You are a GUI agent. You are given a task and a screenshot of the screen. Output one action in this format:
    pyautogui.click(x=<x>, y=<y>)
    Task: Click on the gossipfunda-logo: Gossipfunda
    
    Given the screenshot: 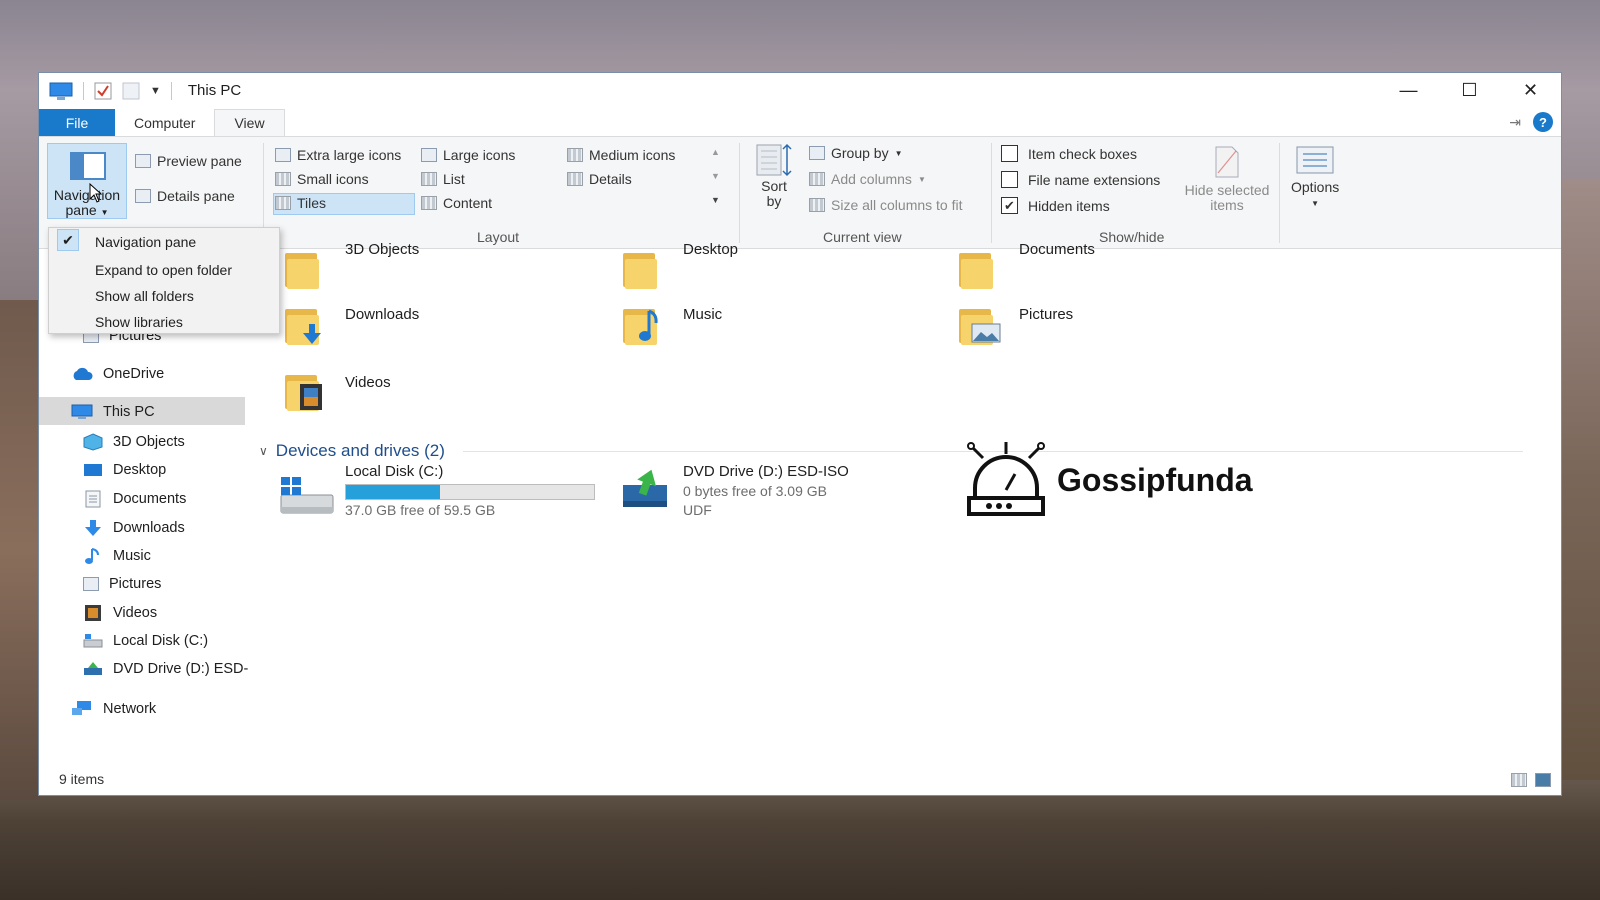 What is the action you would take?
    pyautogui.click(x=1108, y=480)
    